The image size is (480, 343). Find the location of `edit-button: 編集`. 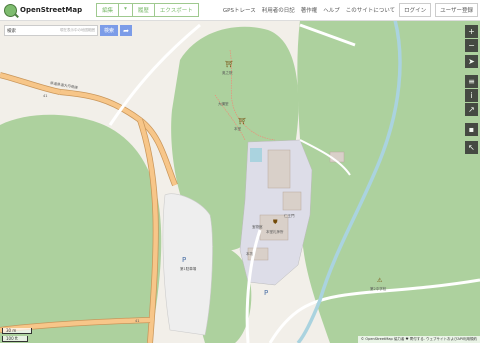

edit-button: 編集 is located at coordinates (108, 10).